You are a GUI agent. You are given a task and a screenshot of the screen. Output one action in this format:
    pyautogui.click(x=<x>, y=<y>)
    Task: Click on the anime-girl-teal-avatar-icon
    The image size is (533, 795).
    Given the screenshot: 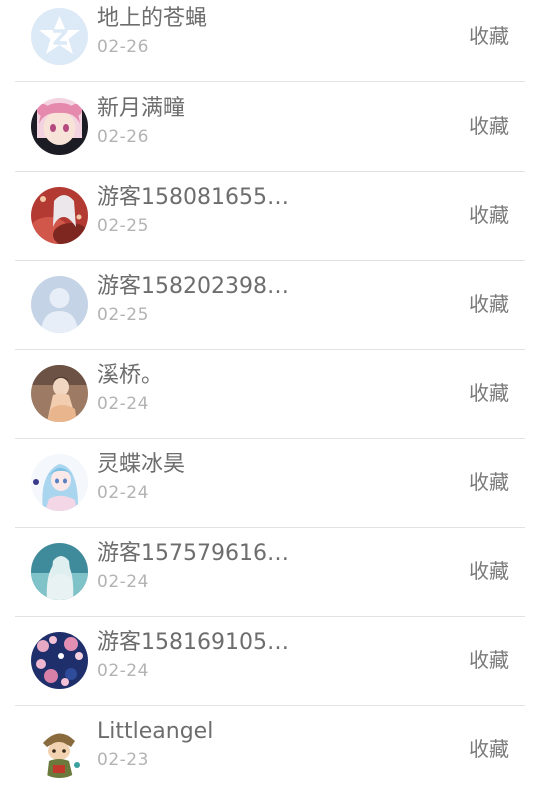 What is the action you would take?
    pyautogui.click(x=59, y=571)
    